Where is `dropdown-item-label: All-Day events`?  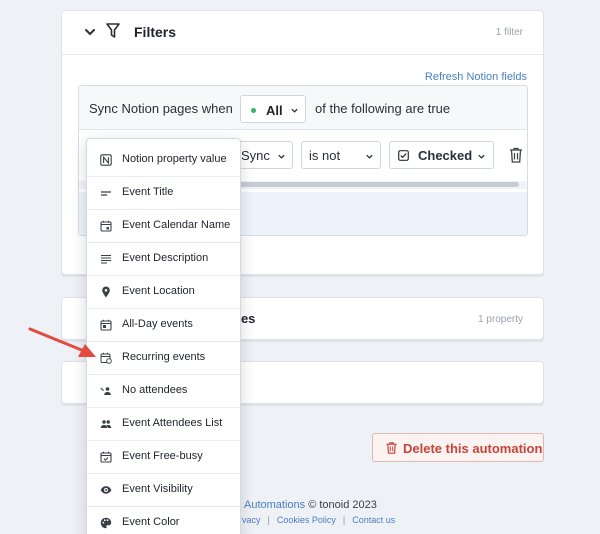 dropdown-item-label: All-Day events is located at coordinates (157, 324).